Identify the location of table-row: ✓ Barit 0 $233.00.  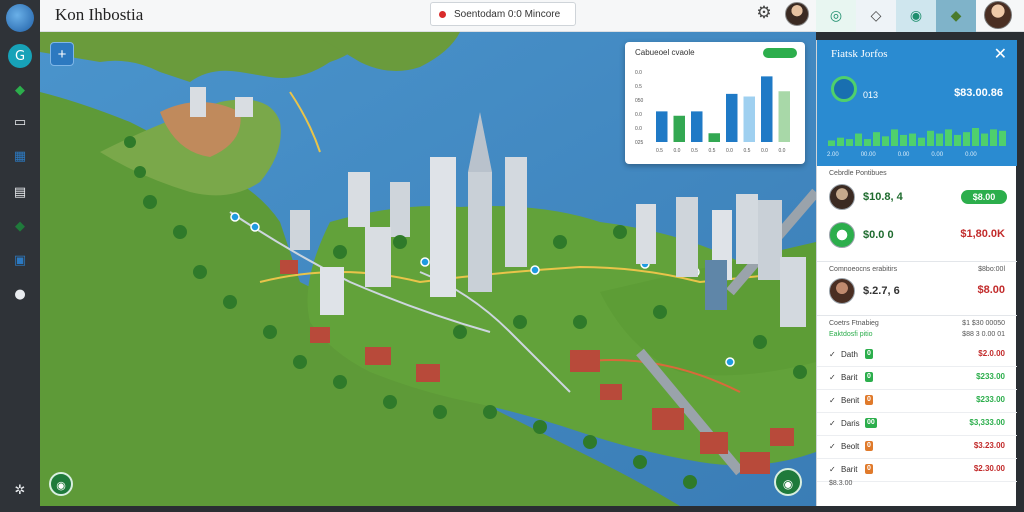
(917, 378).